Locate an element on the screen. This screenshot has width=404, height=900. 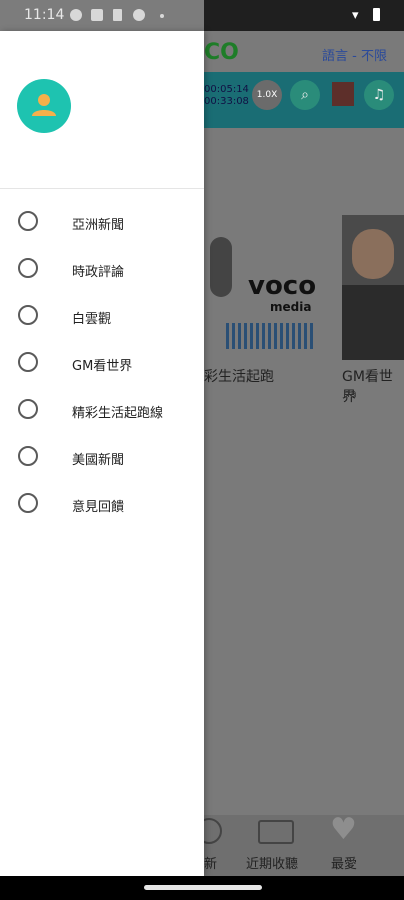
menu-item-us-news: 美國新聞 is located at coordinates (102, 457).